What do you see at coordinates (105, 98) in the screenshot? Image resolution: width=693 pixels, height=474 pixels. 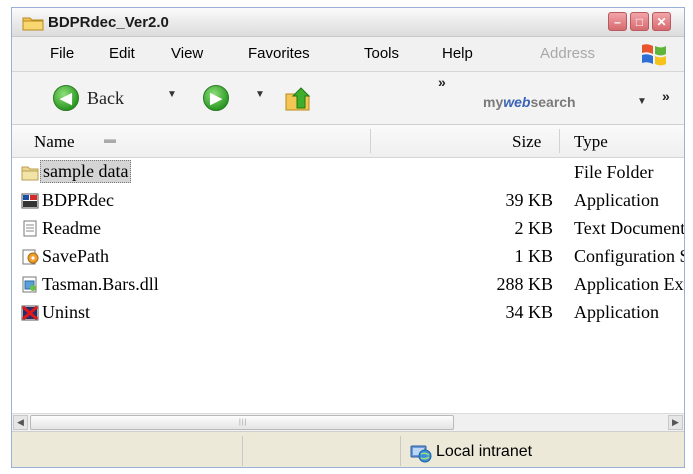 I see `back-label: Back` at bounding box center [105, 98].